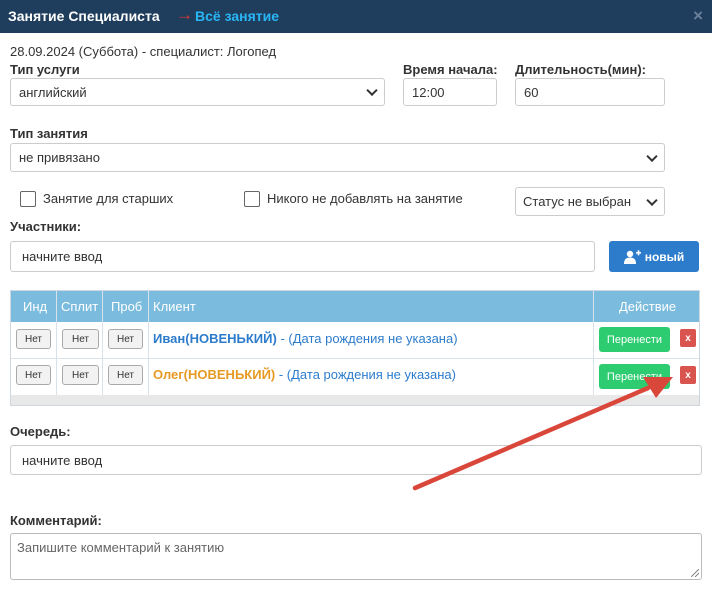 This screenshot has height=601, width=712. What do you see at coordinates (577, 201) in the screenshot?
I see `status-value: Статус не выбран` at bounding box center [577, 201].